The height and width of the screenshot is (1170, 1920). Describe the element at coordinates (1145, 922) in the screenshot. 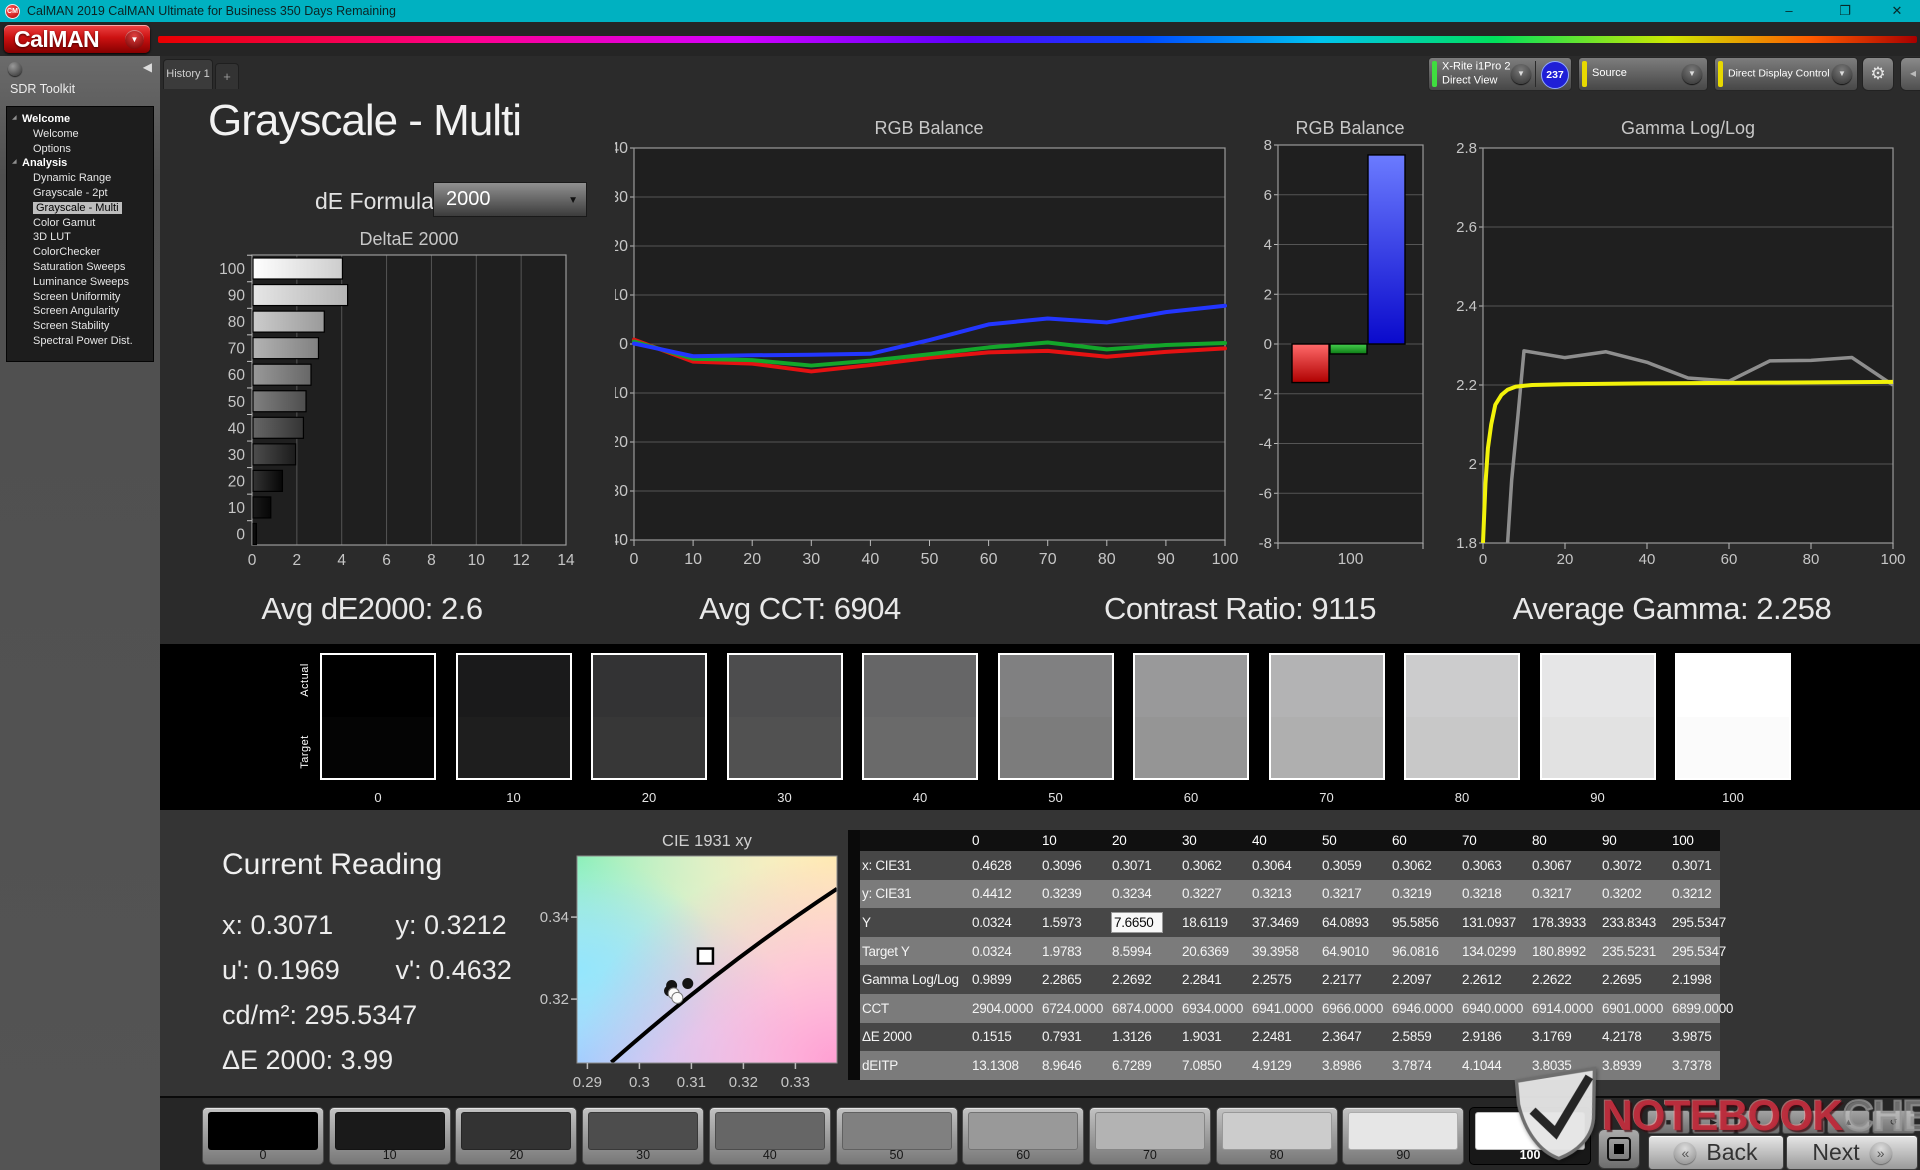

I see `table-cell: 7.6650` at that location.